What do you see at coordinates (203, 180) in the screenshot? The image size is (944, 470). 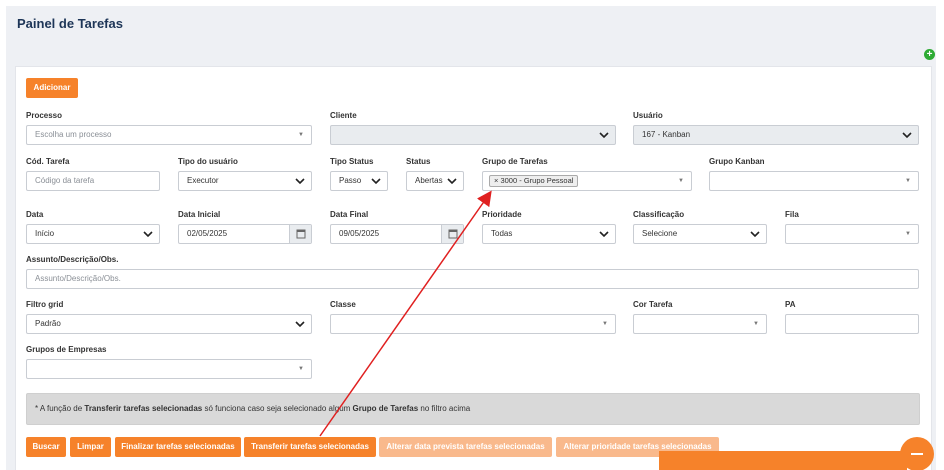 I see `tipo-usuario-value: Executor` at bounding box center [203, 180].